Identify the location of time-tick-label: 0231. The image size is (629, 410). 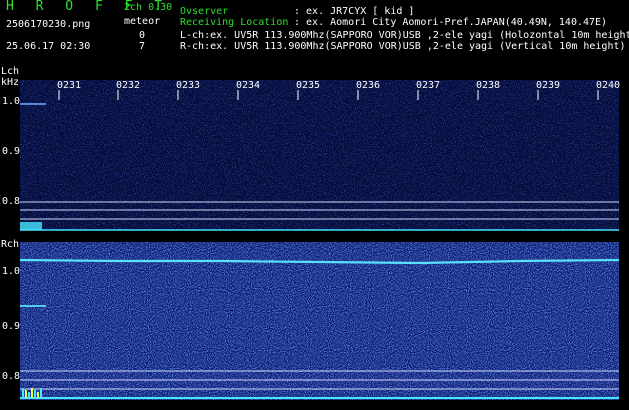
(69, 85).